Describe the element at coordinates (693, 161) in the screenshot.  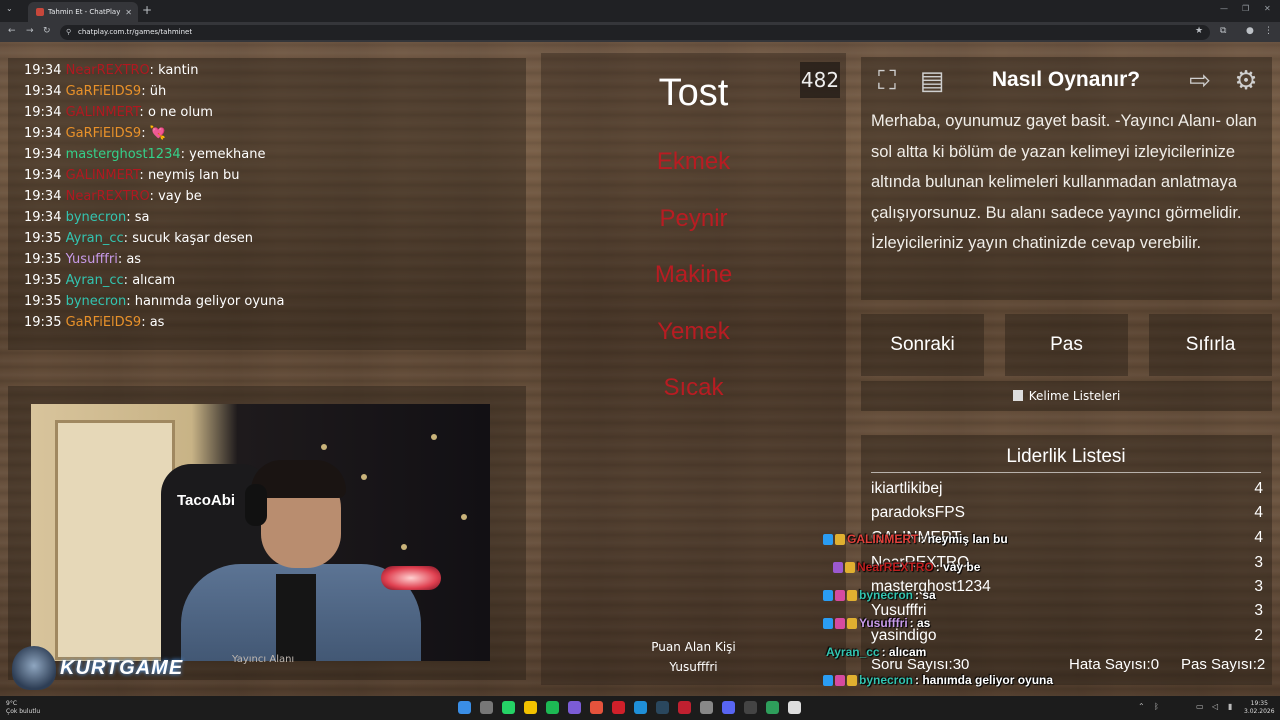
I see `forbidden-word: Ekmek` at that location.